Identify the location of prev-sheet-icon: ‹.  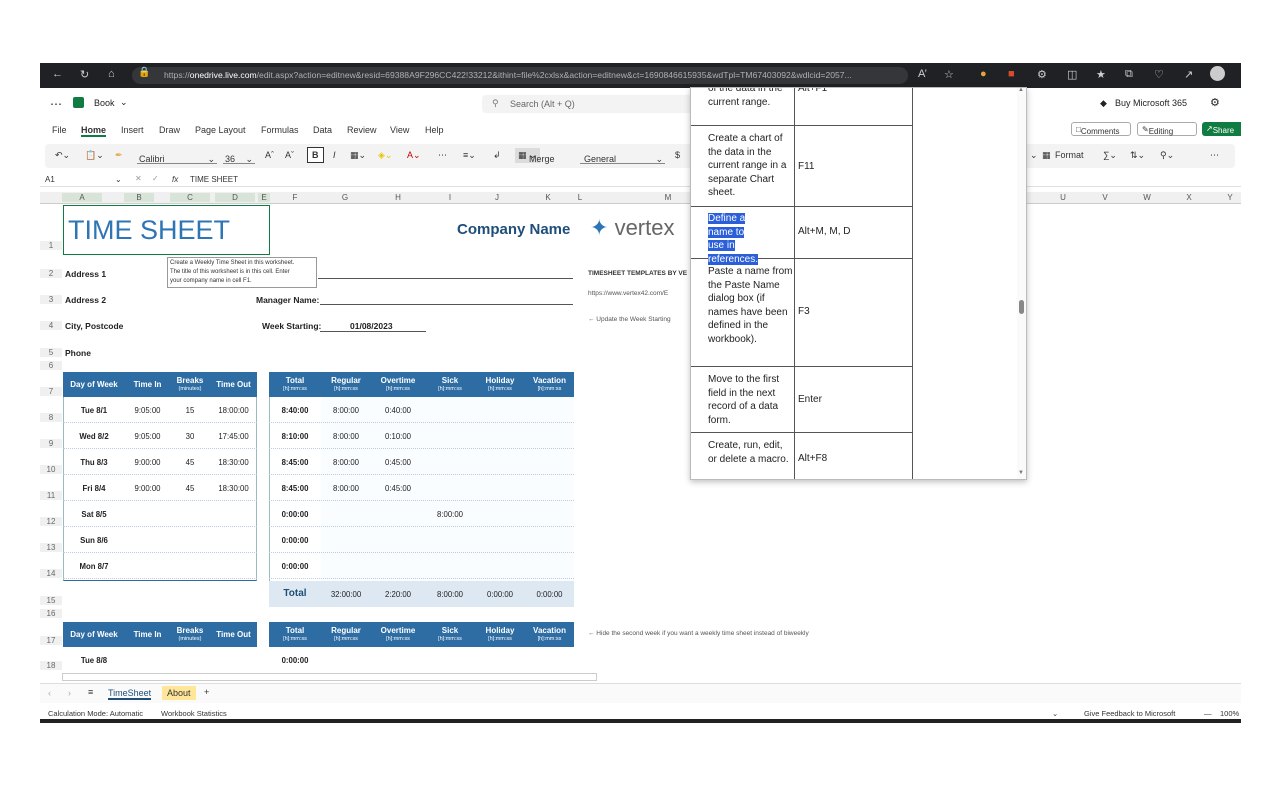
(49, 693).